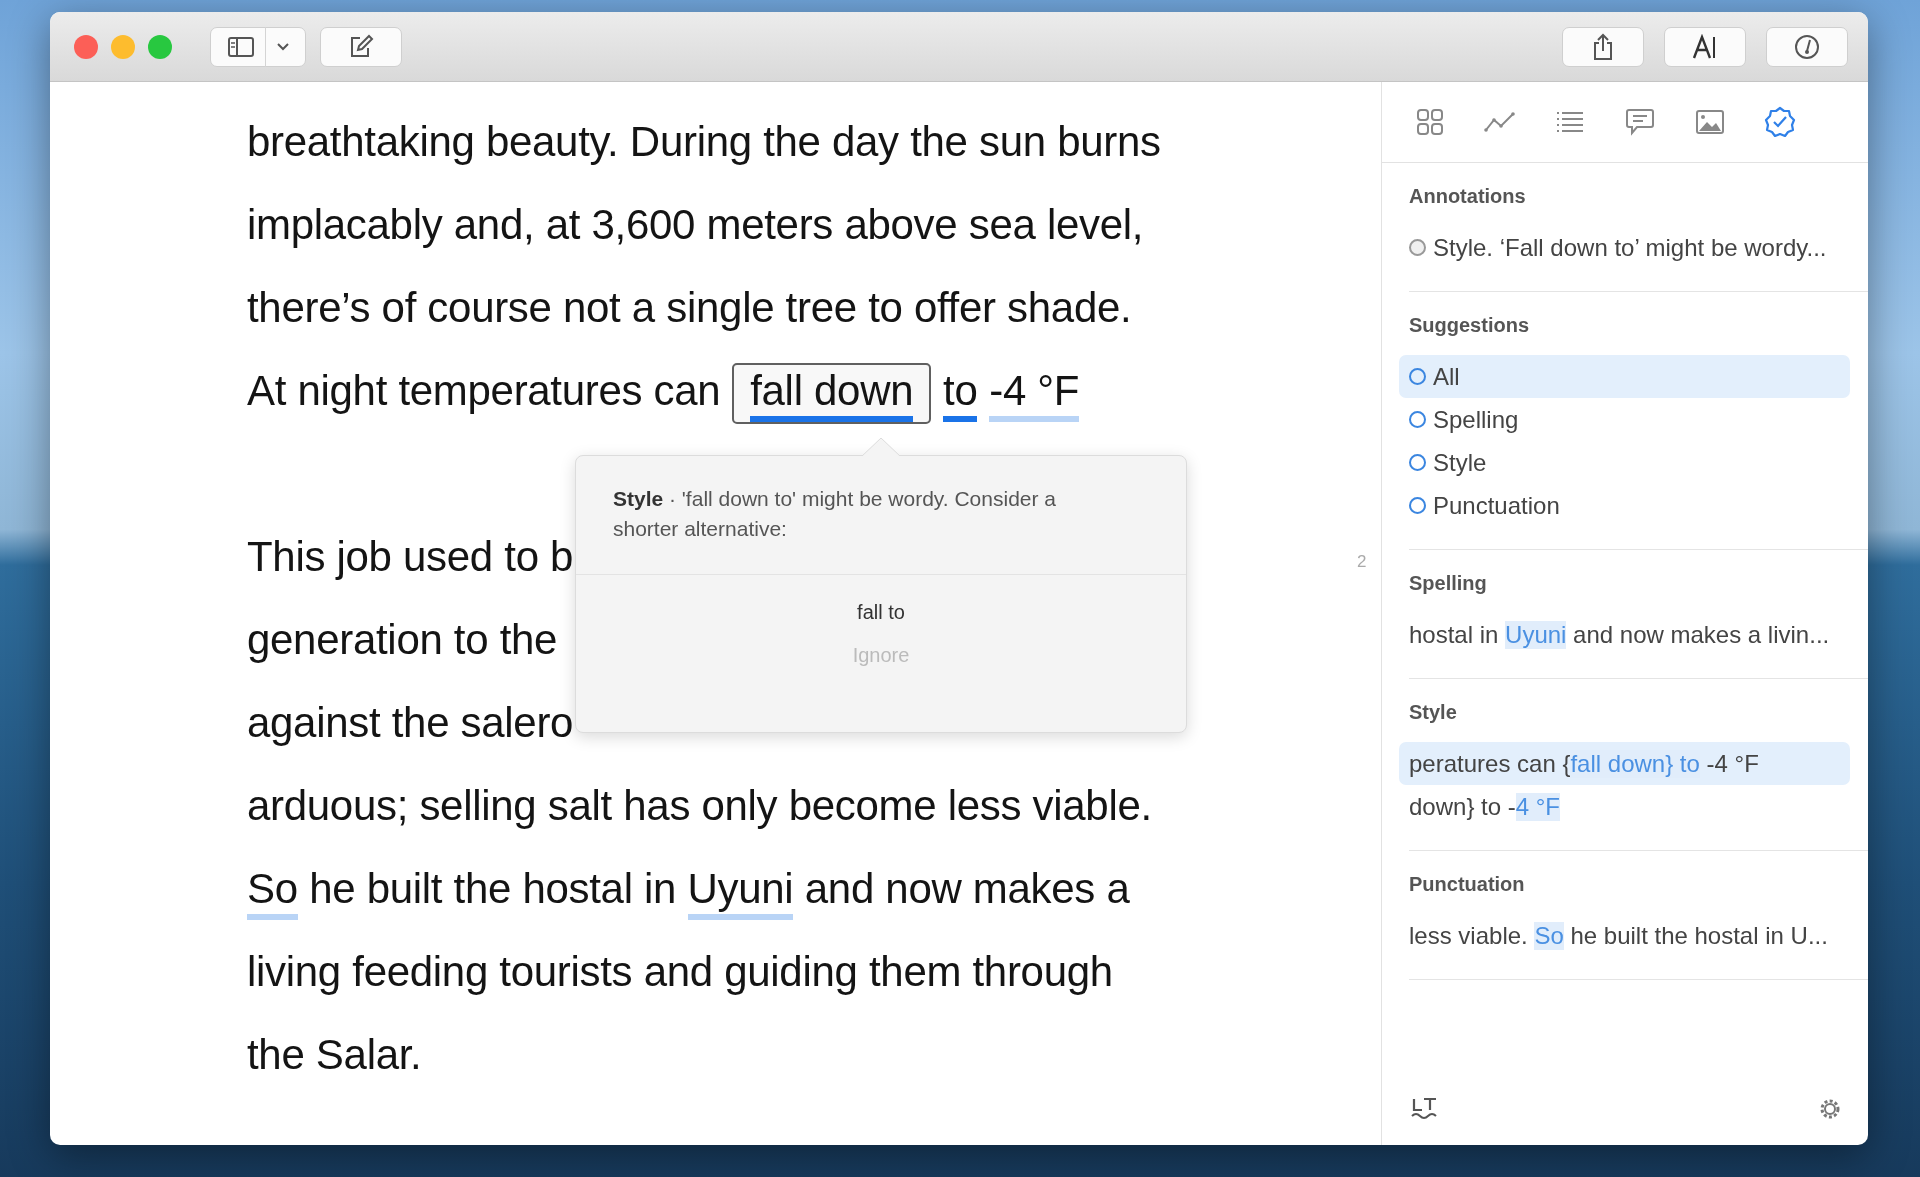 The width and height of the screenshot is (1920, 1177). What do you see at coordinates (1454, 634) in the screenshot?
I see `snippet-text: hostal in` at bounding box center [1454, 634].